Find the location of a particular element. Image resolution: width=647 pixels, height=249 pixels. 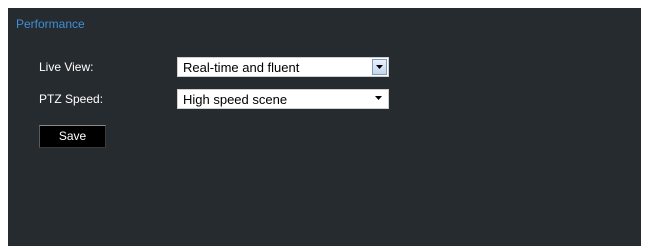

live-view-select: Real-time and fluent is located at coordinates (283, 67).